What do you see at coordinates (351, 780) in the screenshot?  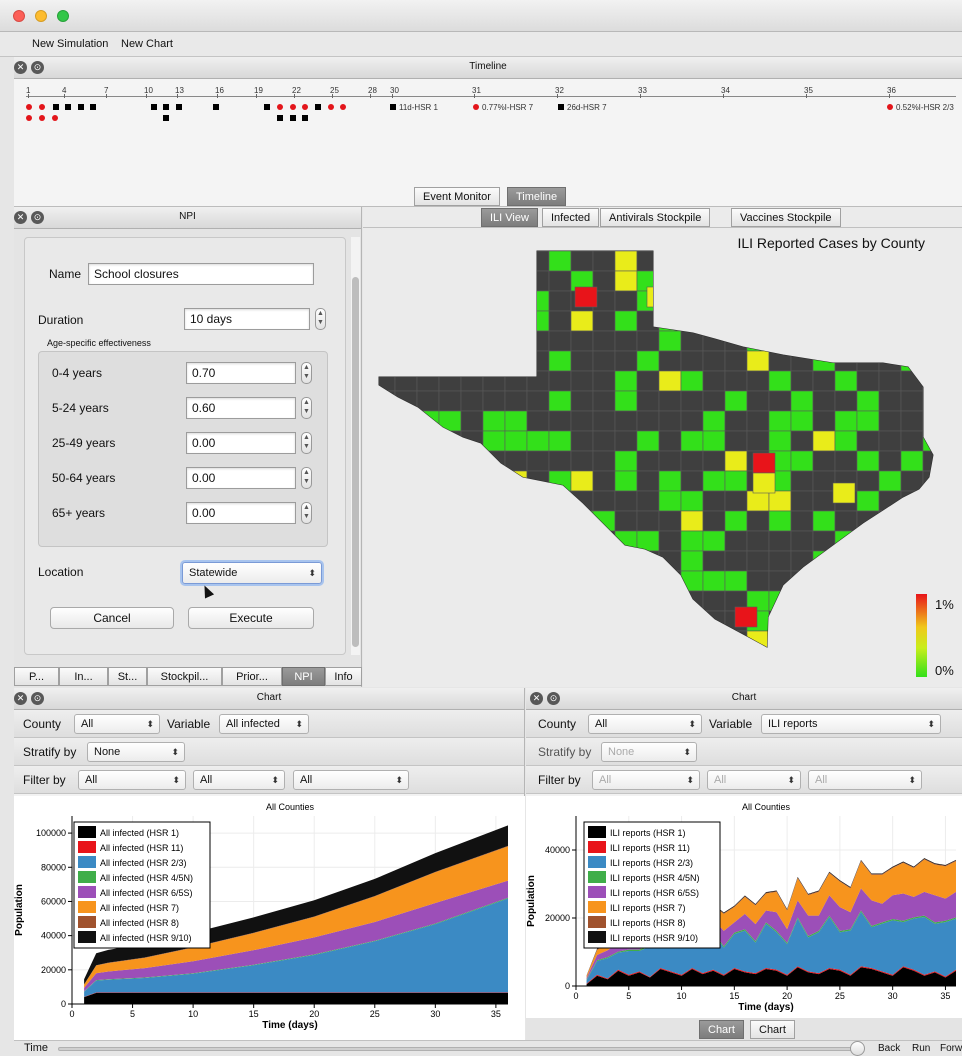 I see `filter-select-3: All ⬍` at bounding box center [351, 780].